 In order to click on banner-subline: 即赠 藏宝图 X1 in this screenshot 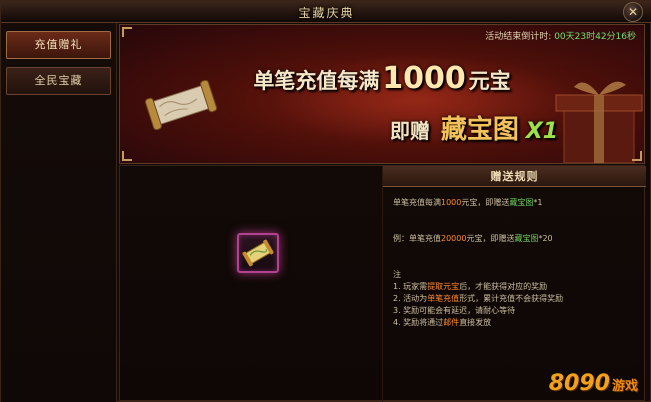, I will do `click(474, 127)`.